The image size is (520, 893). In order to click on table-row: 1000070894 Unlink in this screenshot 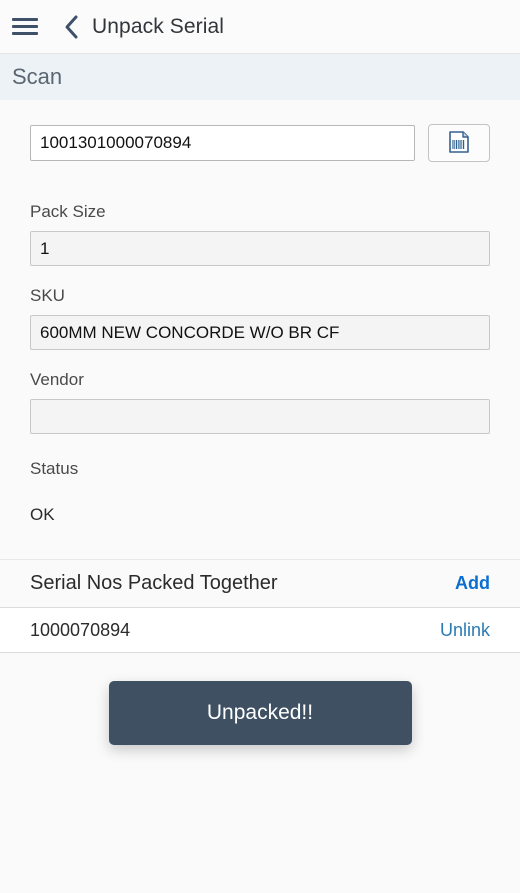, I will do `click(260, 630)`.